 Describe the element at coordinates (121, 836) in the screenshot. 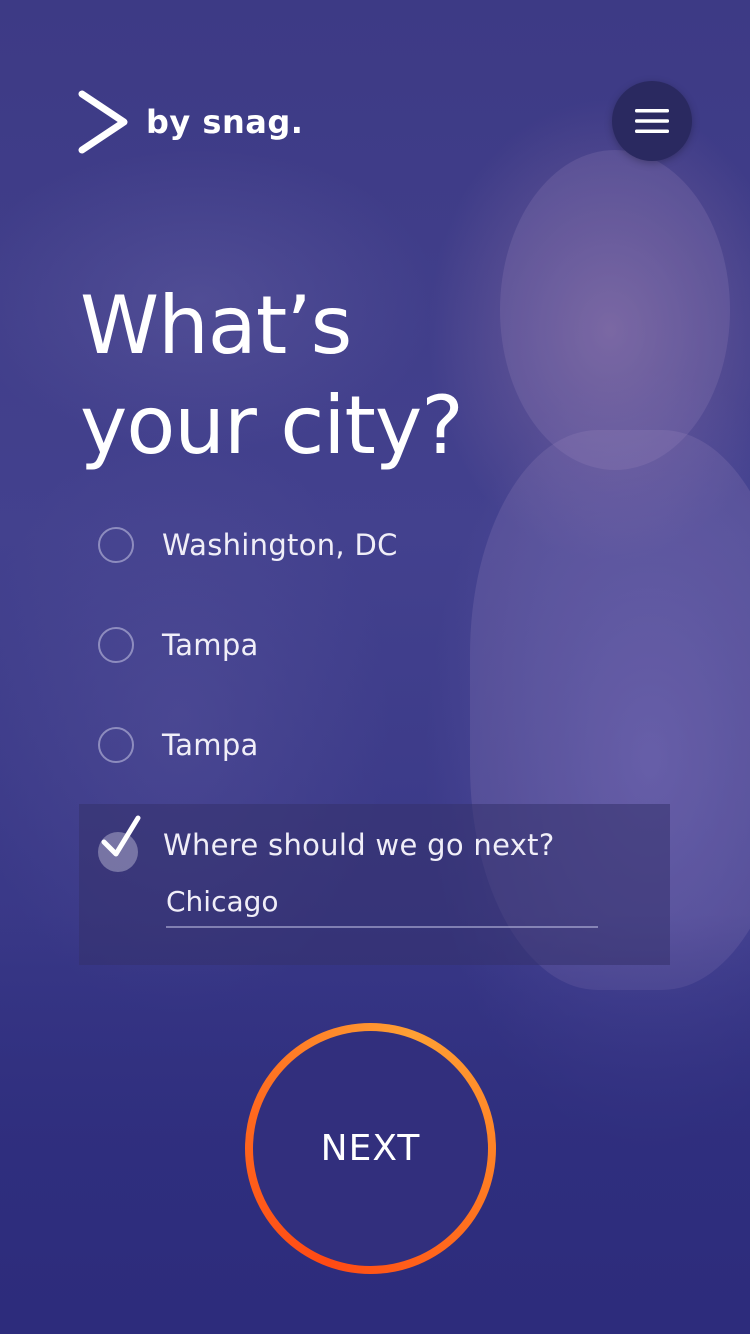

I see `checkmark-icon` at that location.